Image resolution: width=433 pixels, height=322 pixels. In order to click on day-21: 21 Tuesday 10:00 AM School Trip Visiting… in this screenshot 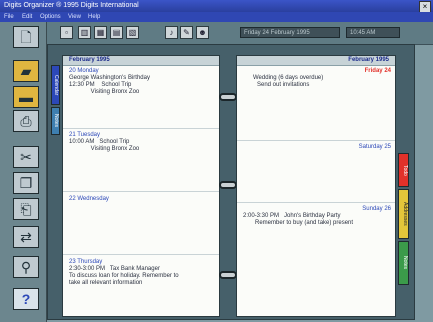, I will do `click(143, 142)`.